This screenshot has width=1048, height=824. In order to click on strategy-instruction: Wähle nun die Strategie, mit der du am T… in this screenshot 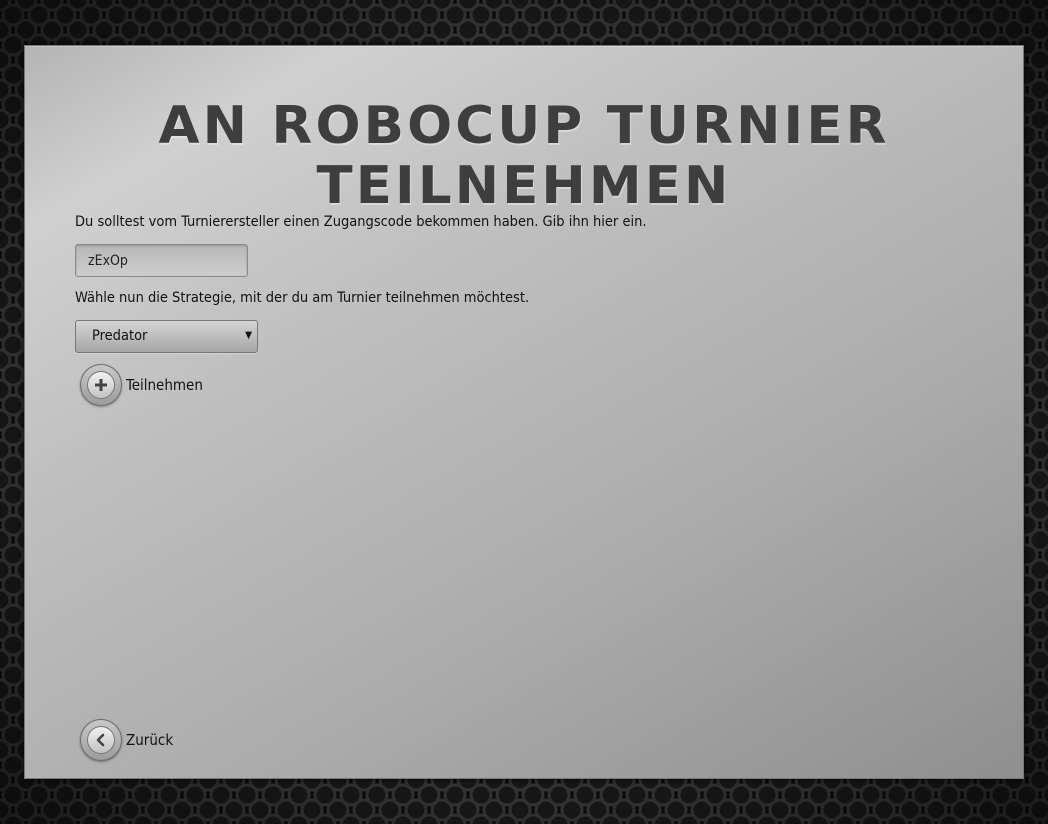, I will do `click(302, 298)`.